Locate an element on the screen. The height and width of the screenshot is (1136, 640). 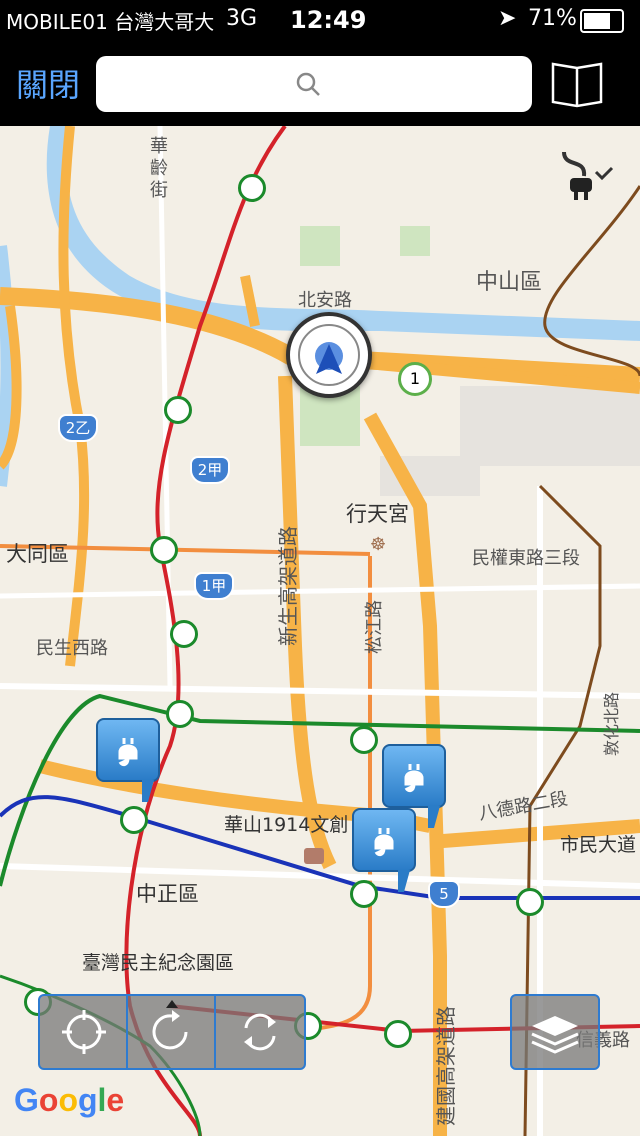
map-label-songjiang-rd: 松江路 is located at coordinates (374, 627).